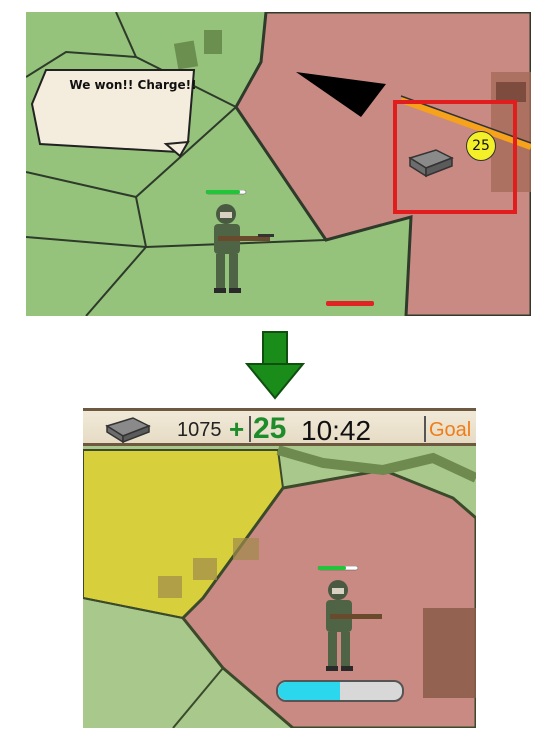 The image size is (550, 750). What do you see at coordinates (270, 428) in the screenshot?
I see `ammo-added: 25` at bounding box center [270, 428].